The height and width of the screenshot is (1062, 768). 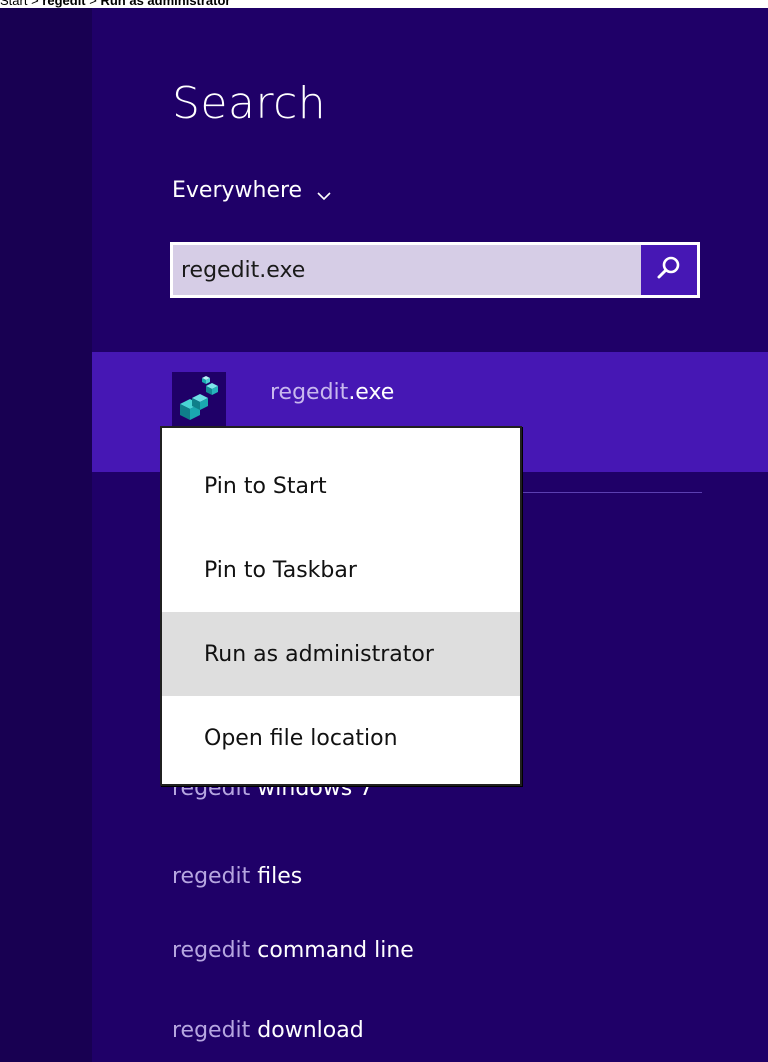 I want to click on result-match-text: regedit, so click(x=309, y=392).